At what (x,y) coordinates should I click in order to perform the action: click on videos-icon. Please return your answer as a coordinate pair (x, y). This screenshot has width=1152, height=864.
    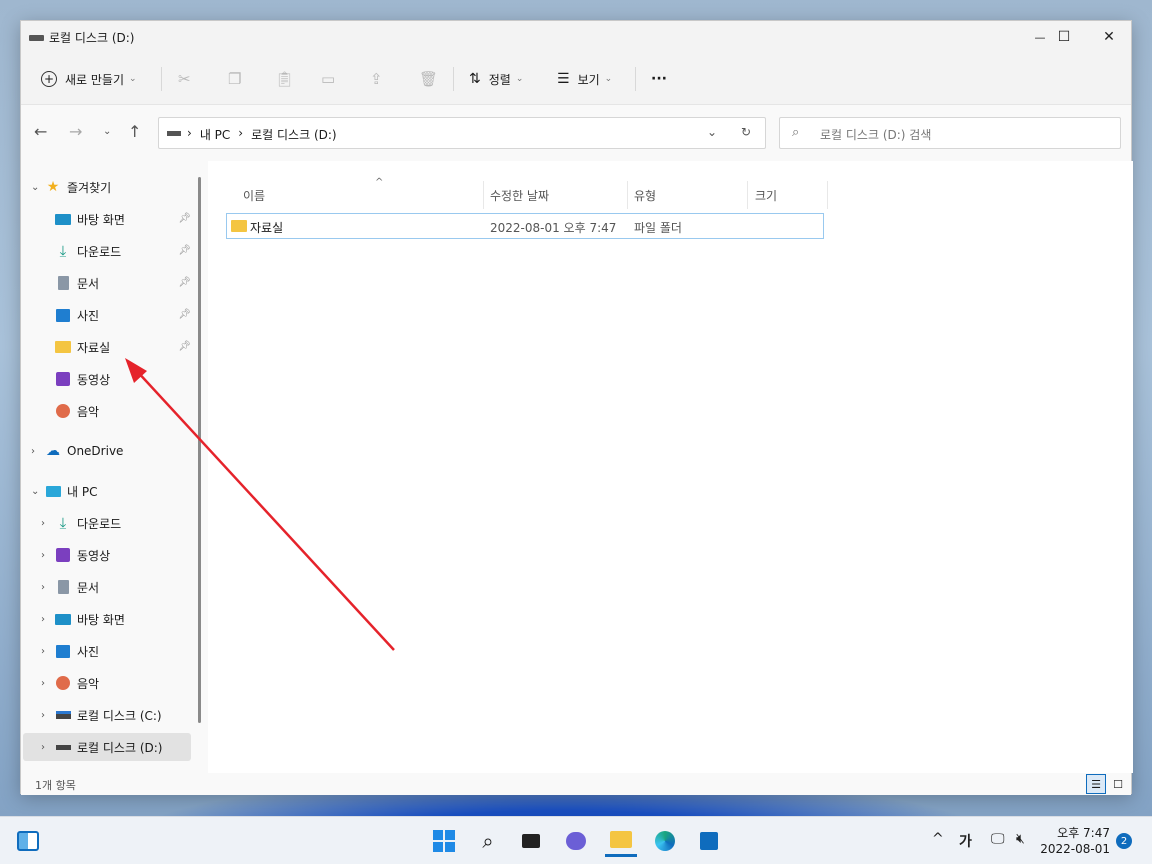
    Looking at the image, I should click on (63, 379).